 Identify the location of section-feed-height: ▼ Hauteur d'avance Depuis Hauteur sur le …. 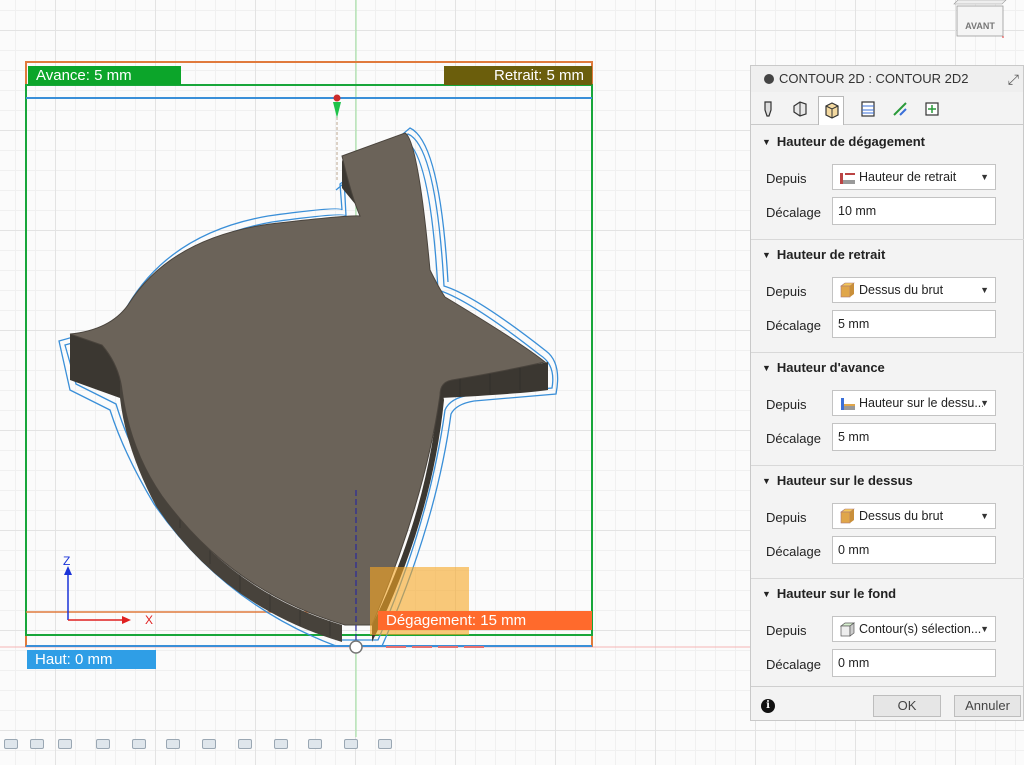
(887, 409).